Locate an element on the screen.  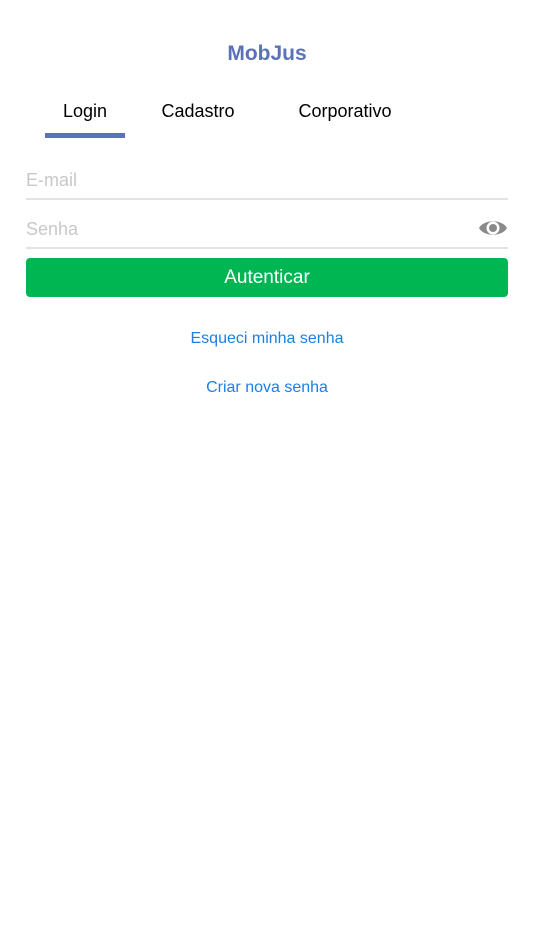
tab-cadastro: Cadastro is located at coordinates (198, 118).